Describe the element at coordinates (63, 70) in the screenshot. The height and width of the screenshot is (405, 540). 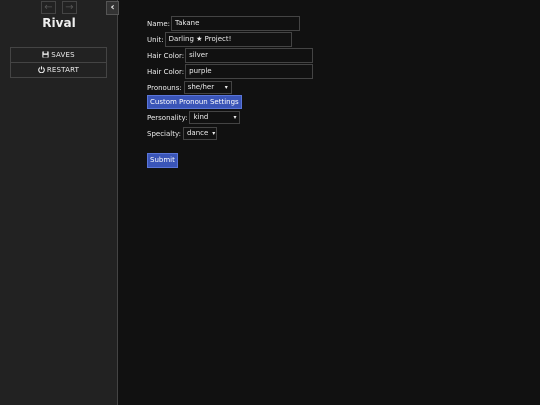
I see `restart-label: RESTART` at that location.